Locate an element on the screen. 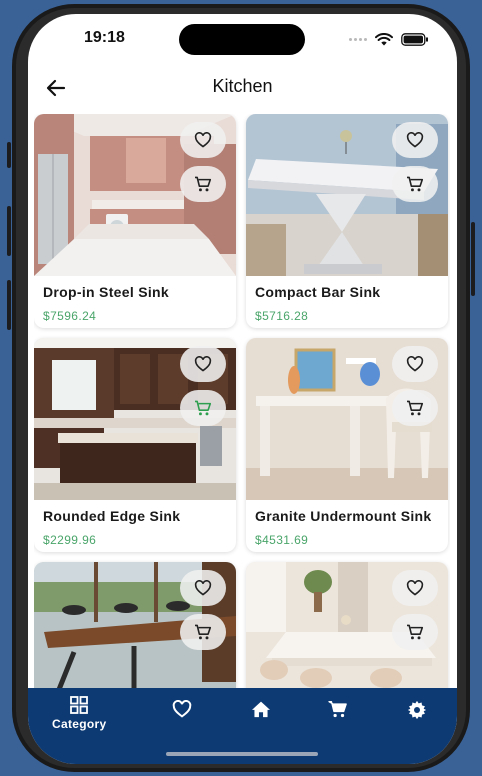 The height and width of the screenshot is (776, 482). volume-down-button is located at coordinates (9, 305).